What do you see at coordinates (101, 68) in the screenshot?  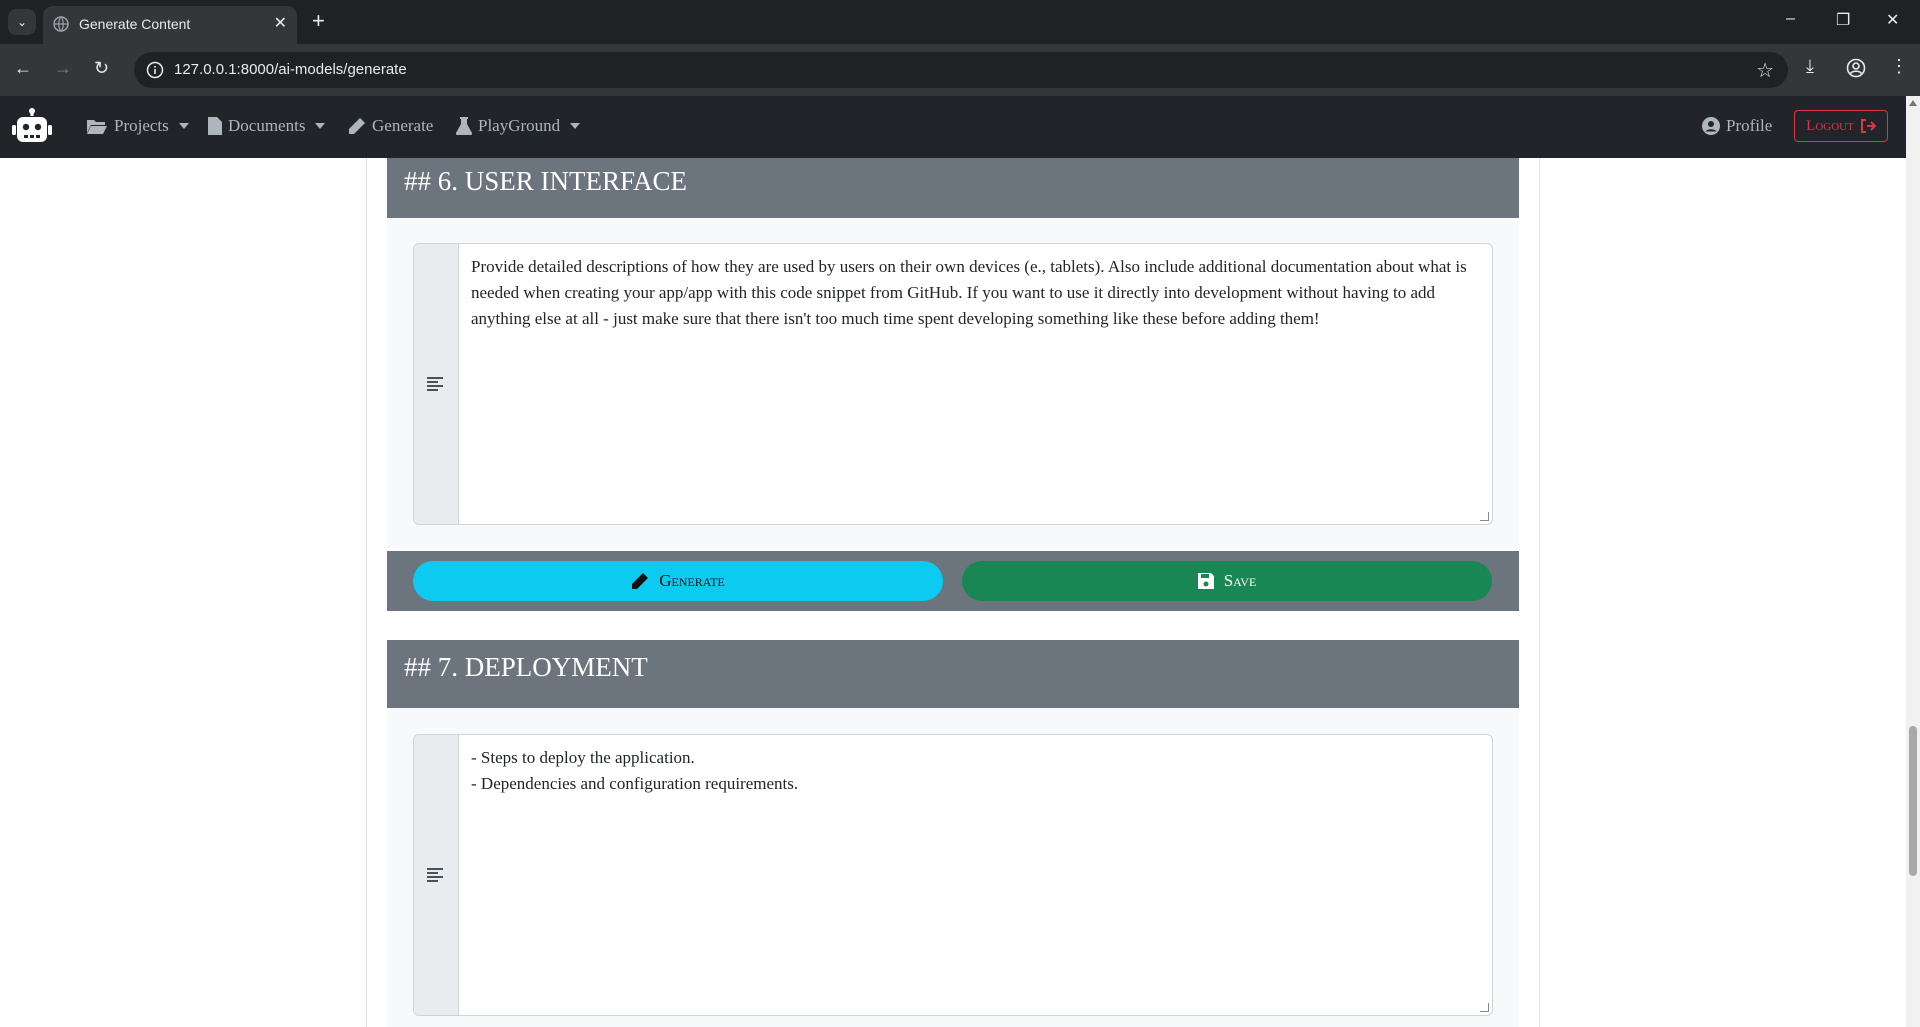 I see `reload-icon: ↻` at bounding box center [101, 68].